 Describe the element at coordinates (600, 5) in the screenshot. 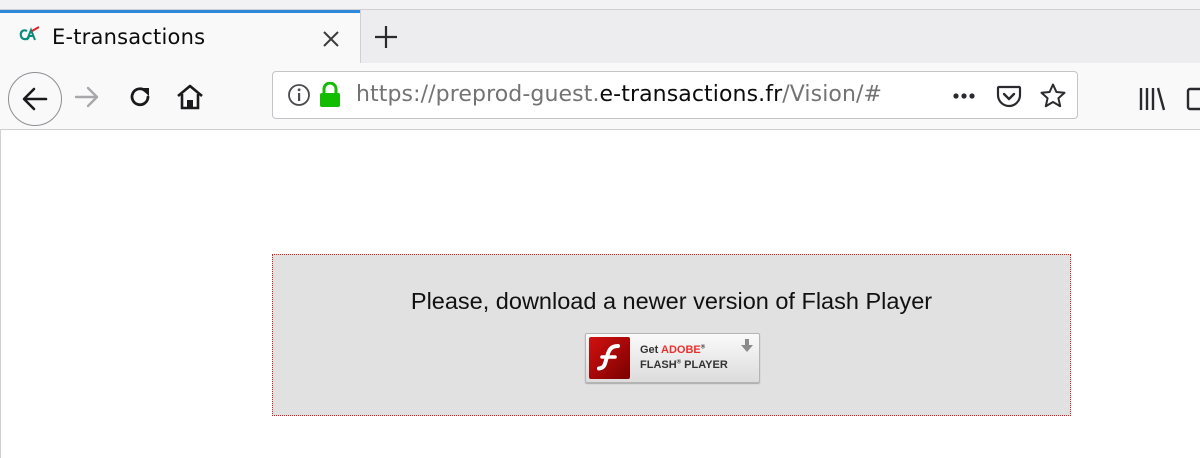

I see `titlebar` at that location.